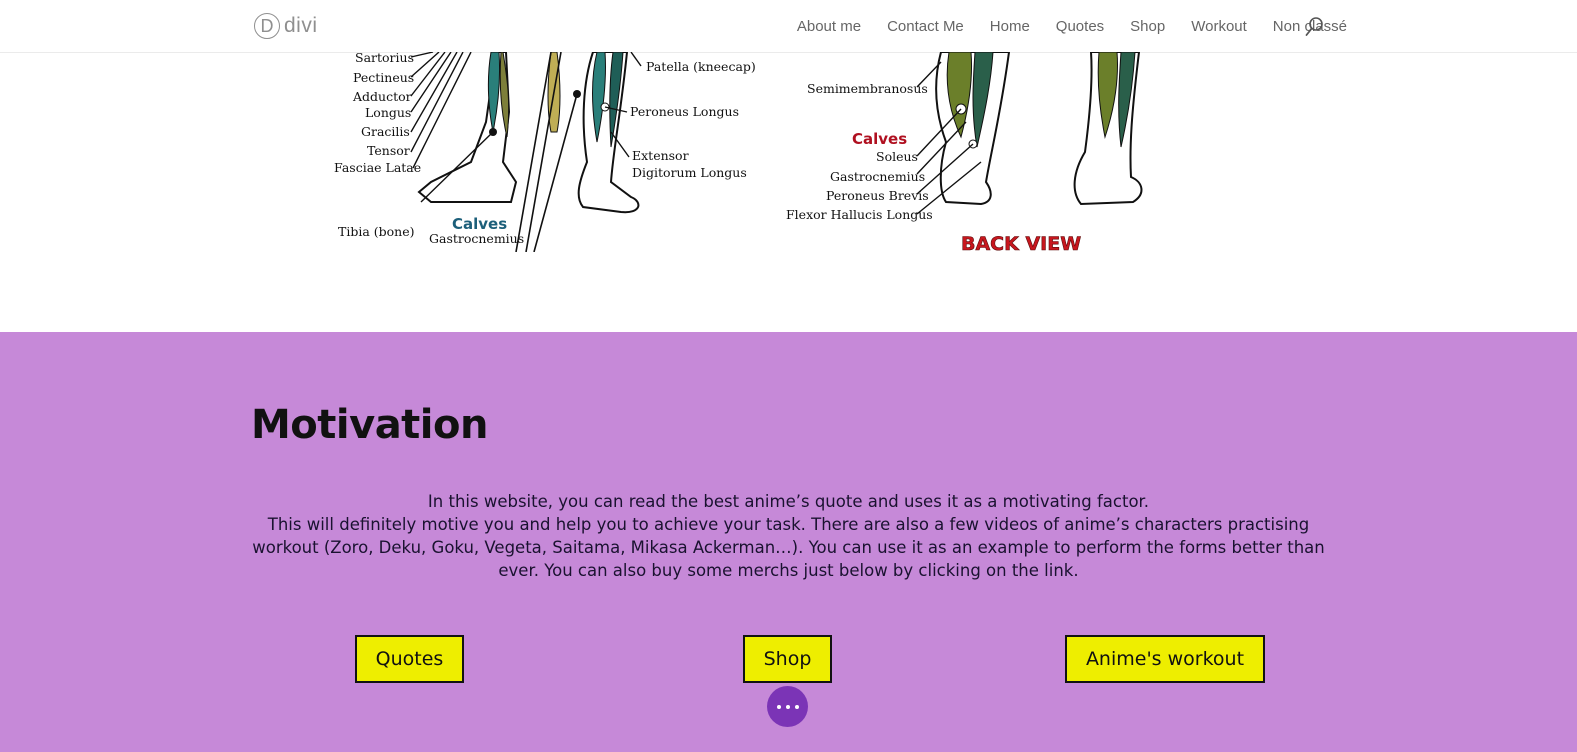 This screenshot has width=1577, height=752. Describe the element at coordinates (383, 77) in the screenshot. I see `label-pectineus: Pectineus` at that location.